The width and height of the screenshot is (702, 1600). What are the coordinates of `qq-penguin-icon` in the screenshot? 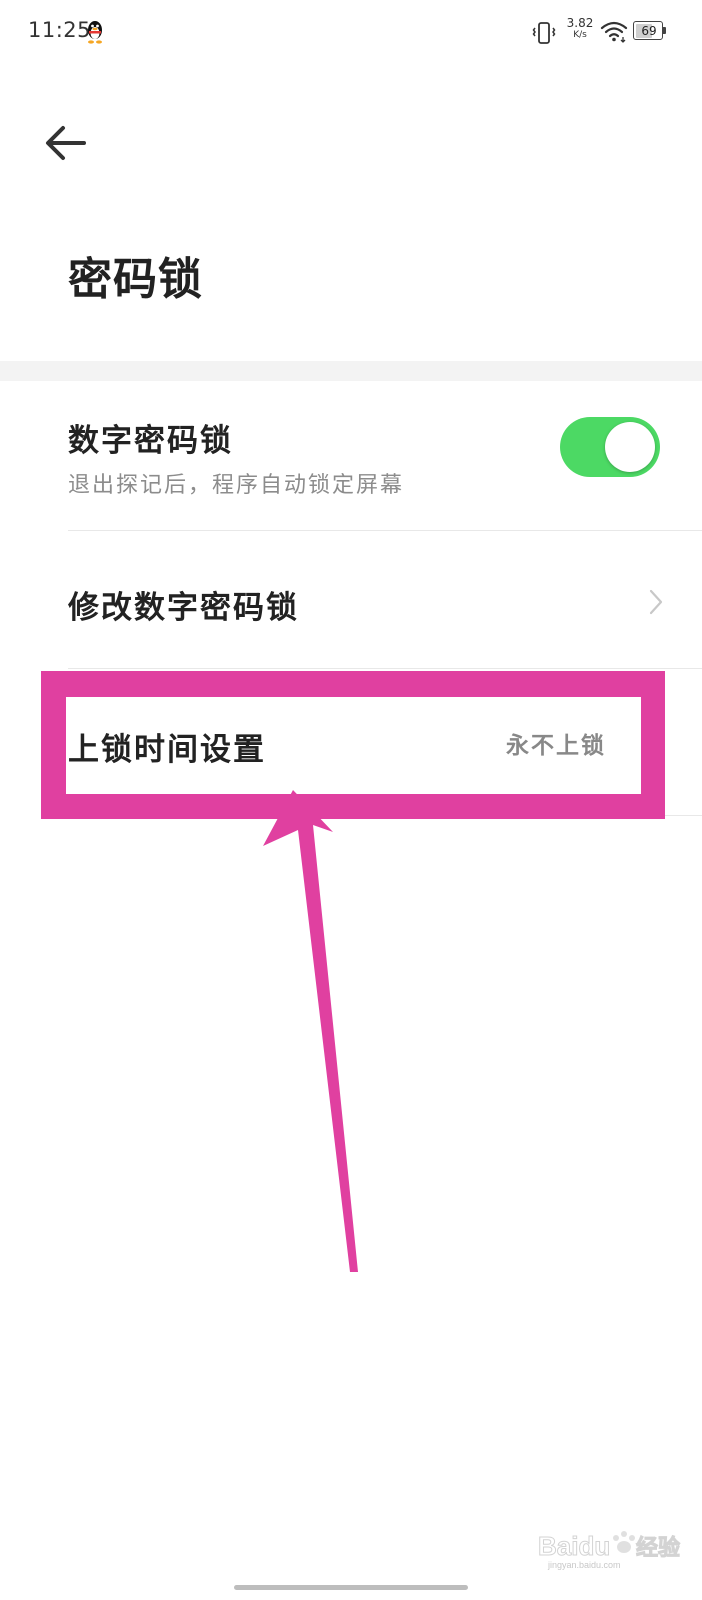 It's located at (95, 32).